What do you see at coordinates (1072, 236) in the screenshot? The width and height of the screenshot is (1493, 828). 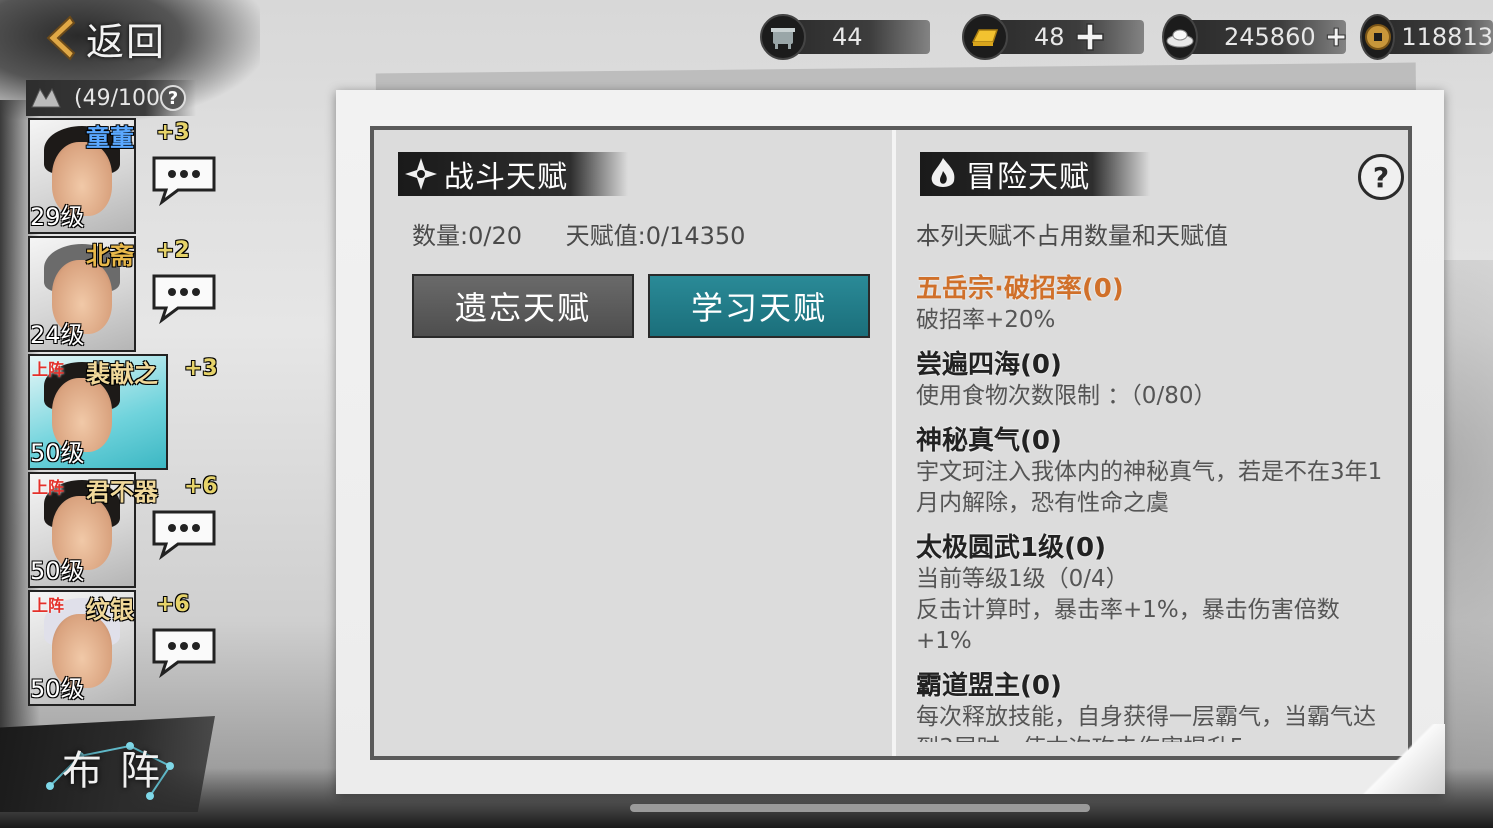 I see `adventure-note: 本列天赋不占用数量和天赋值` at bounding box center [1072, 236].